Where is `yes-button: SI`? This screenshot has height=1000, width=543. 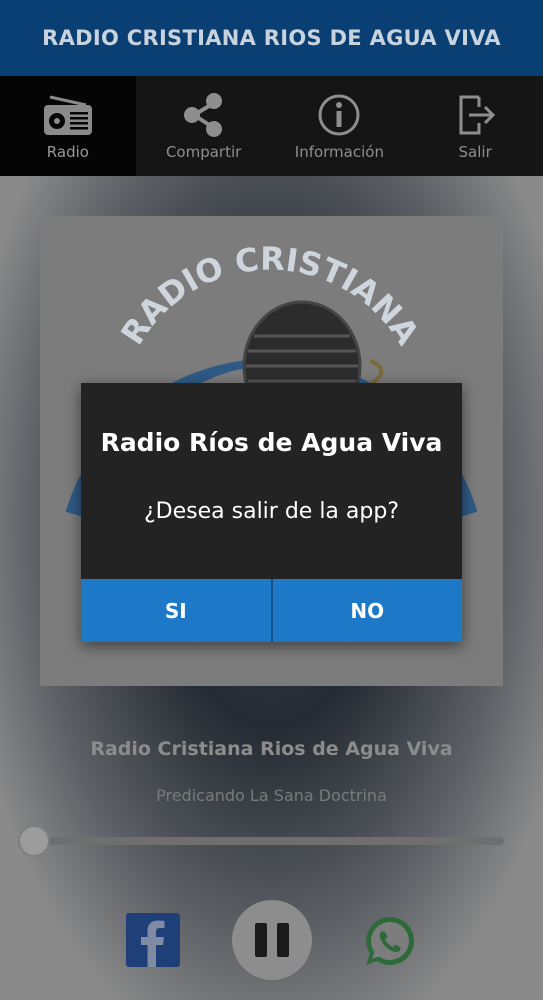
yes-button: SI is located at coordinates (176, 610).